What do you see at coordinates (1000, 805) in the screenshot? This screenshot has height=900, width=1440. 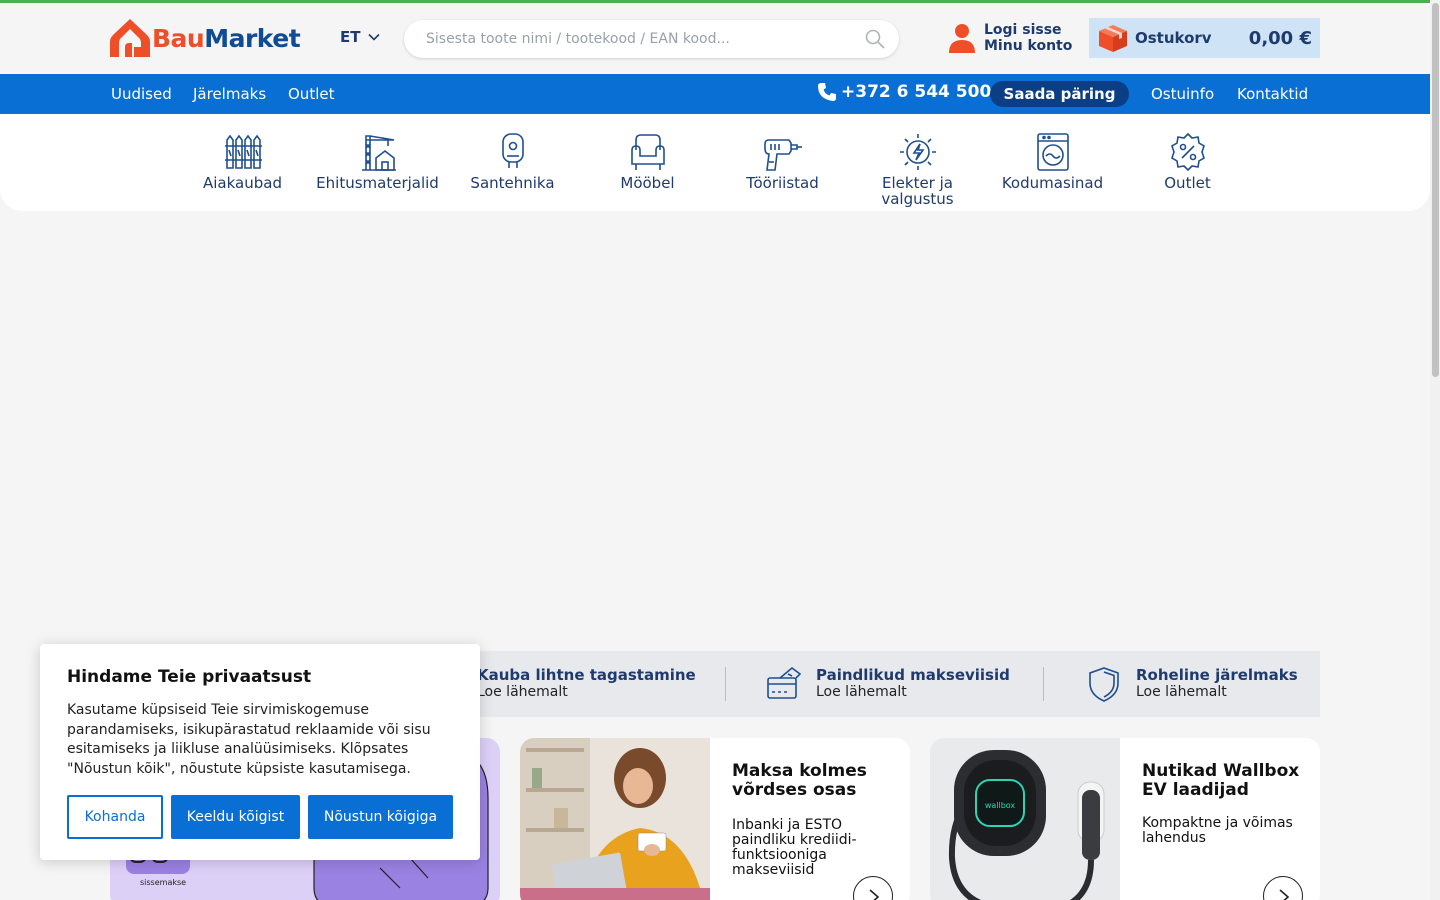 I see `wallbox-brand-text: wallbox` at bounding box center [1000, 805].